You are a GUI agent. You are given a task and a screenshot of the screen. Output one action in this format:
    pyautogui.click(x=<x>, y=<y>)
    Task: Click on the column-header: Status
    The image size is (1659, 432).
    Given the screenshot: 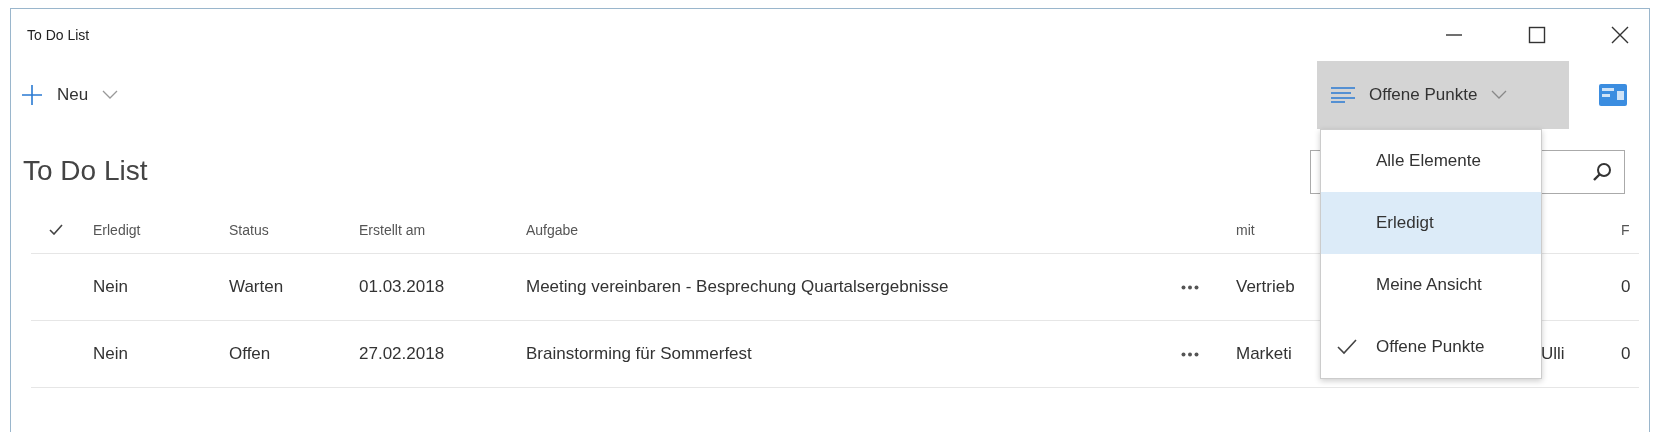 What is the action you would take?
    pyautogui.click(x=249, y=229)
    